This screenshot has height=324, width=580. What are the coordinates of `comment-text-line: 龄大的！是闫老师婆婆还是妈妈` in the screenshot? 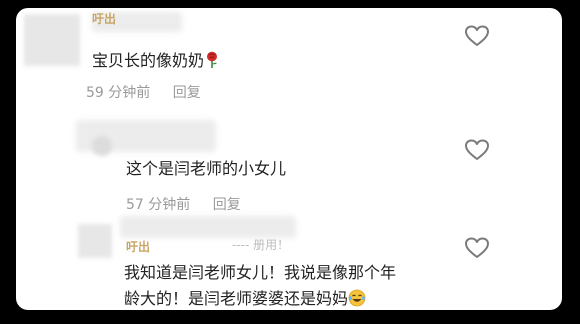 It's located at (236, 298).